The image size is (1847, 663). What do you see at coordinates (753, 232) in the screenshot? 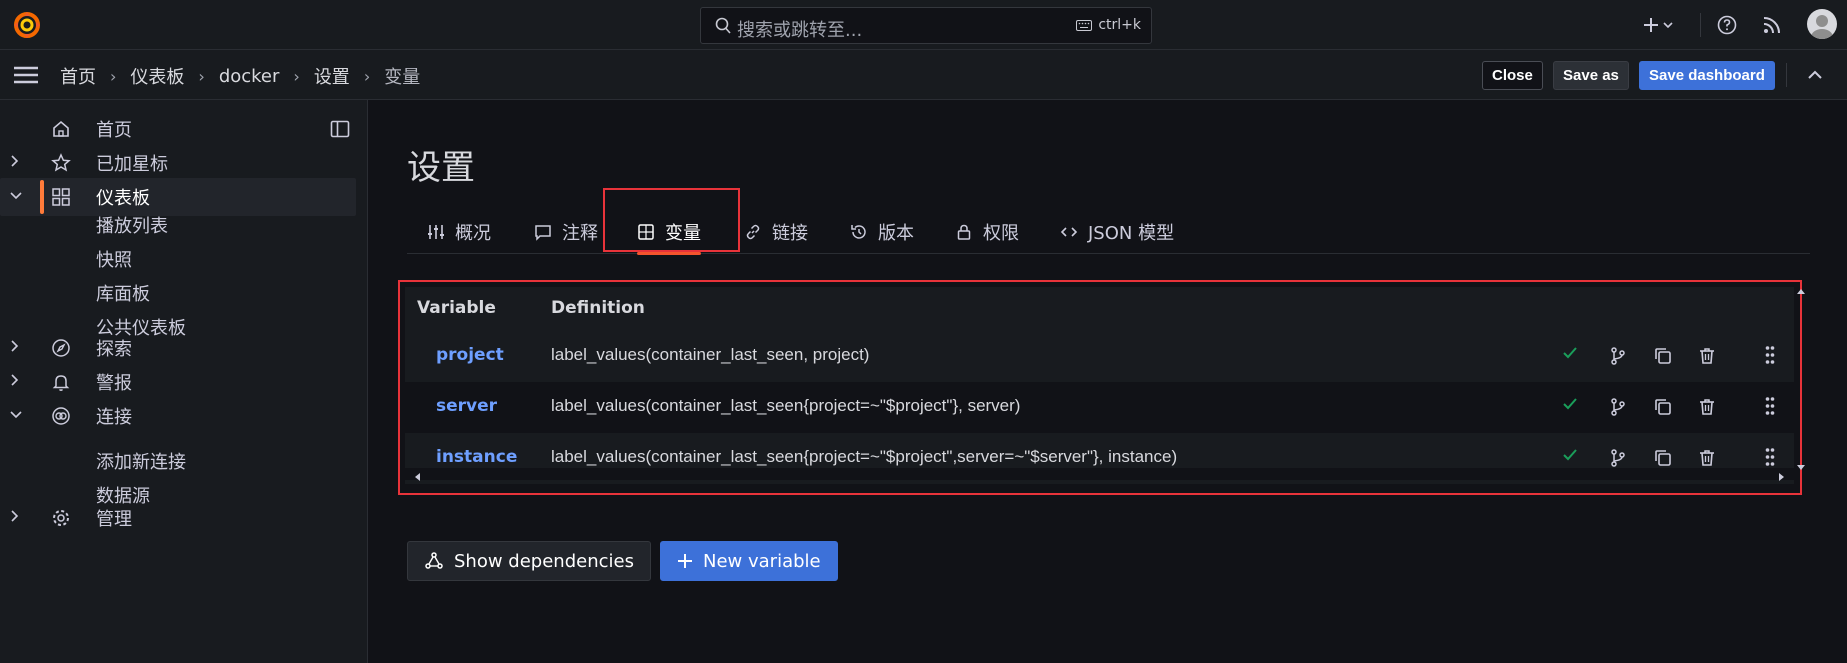
I see `link-icon` at bounding box center [753, 232].